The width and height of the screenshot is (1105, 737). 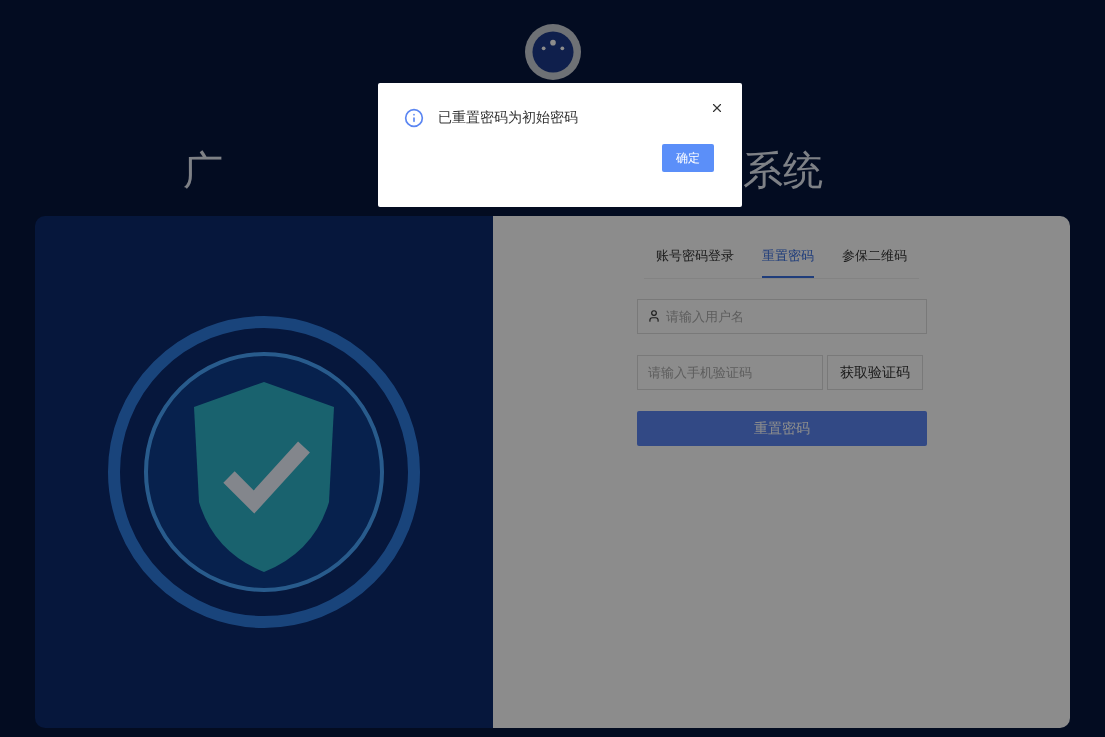 I want to click on user-icon, so click(x=653, y=315).